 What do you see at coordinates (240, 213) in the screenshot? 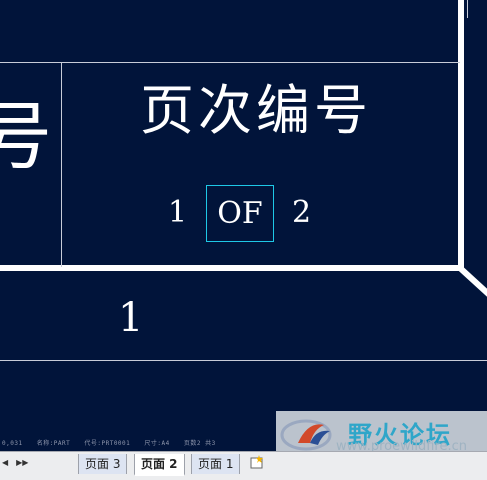
I see `of-label-selected: OF` at bounding box center [240, 213].